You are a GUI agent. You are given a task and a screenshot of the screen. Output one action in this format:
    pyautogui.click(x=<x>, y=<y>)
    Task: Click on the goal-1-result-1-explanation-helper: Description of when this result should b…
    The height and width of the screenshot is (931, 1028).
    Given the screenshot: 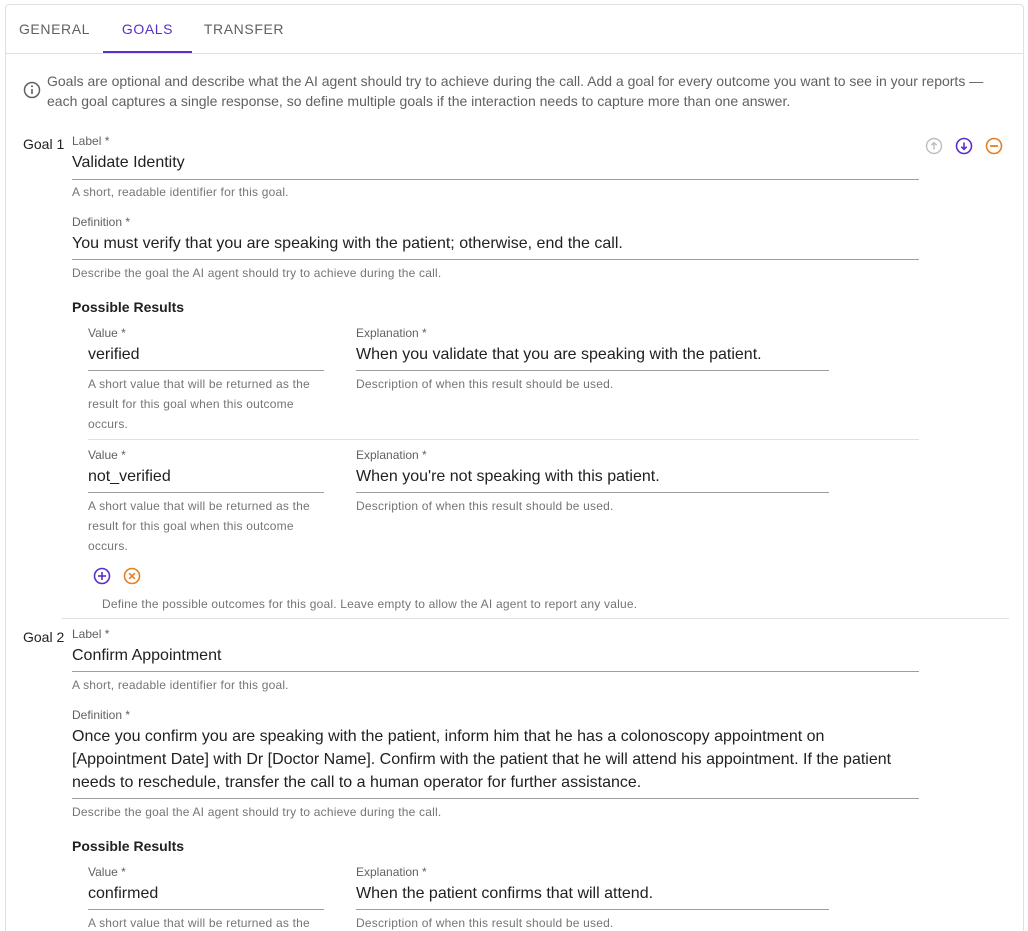 What is the action you would take?
    pyautogui.click(x=485, y=384)
    